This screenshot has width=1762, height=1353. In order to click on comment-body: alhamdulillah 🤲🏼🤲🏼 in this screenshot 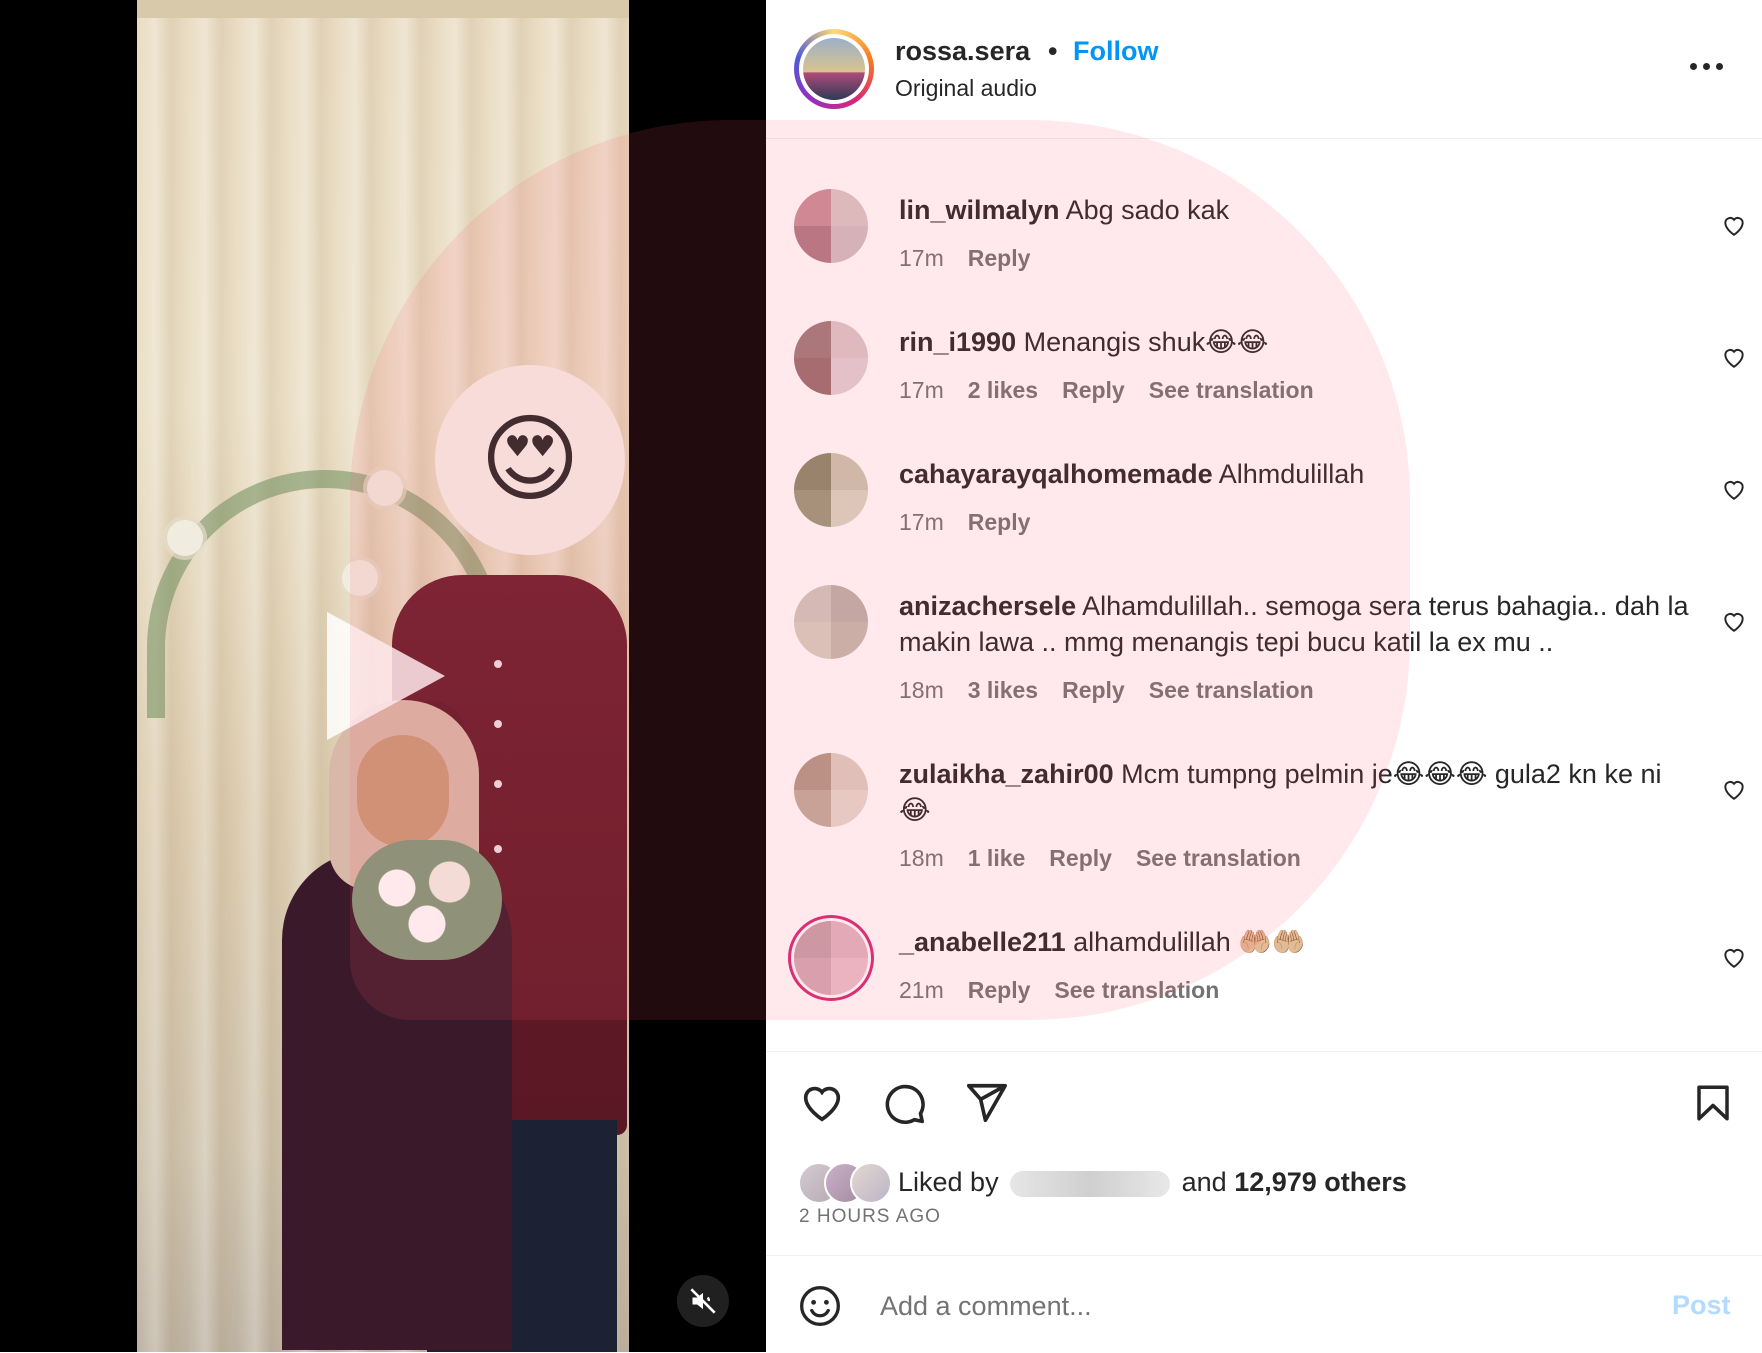, I will do `click(1189, 942)`.